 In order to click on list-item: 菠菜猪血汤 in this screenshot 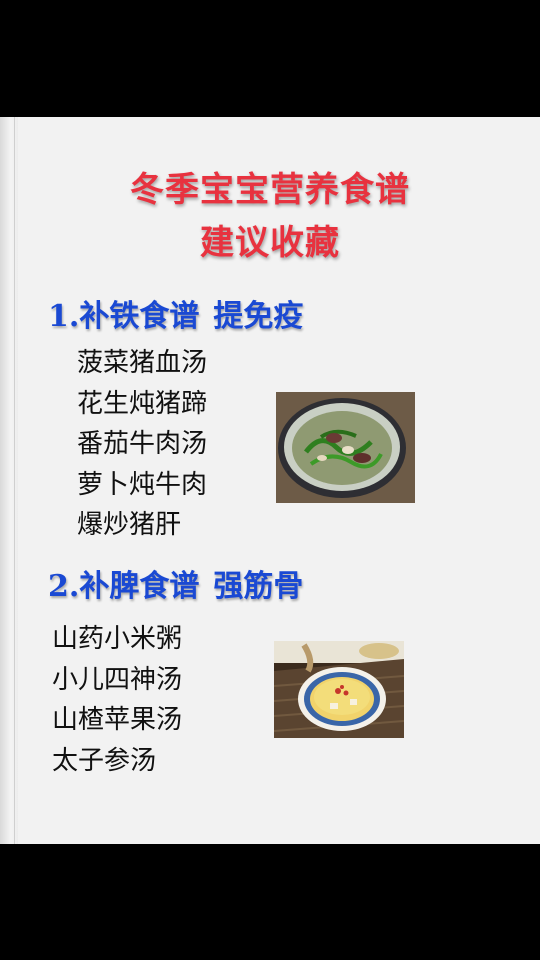, I will do `click(142, 363)`.